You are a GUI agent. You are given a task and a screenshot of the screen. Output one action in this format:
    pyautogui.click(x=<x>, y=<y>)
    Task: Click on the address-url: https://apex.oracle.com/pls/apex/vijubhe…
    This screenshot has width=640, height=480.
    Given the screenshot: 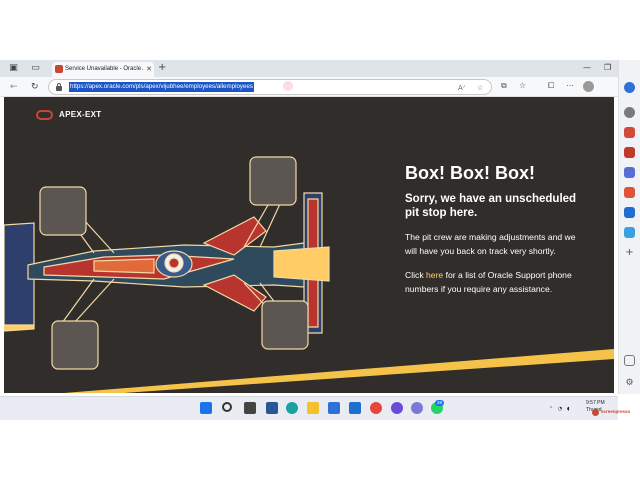 What is the action you would take?
    pyautogui.click(x=161, y=87)
    